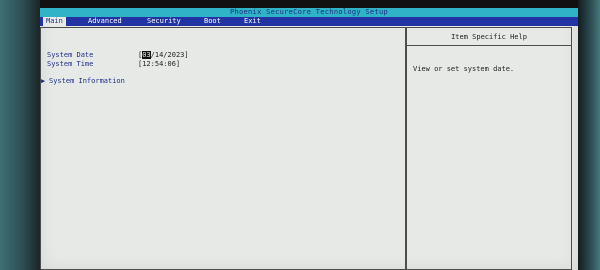  Describe the element at coordinates (169, 55) in the screenshot. I see `date-rest: /14/2023]` at that location.